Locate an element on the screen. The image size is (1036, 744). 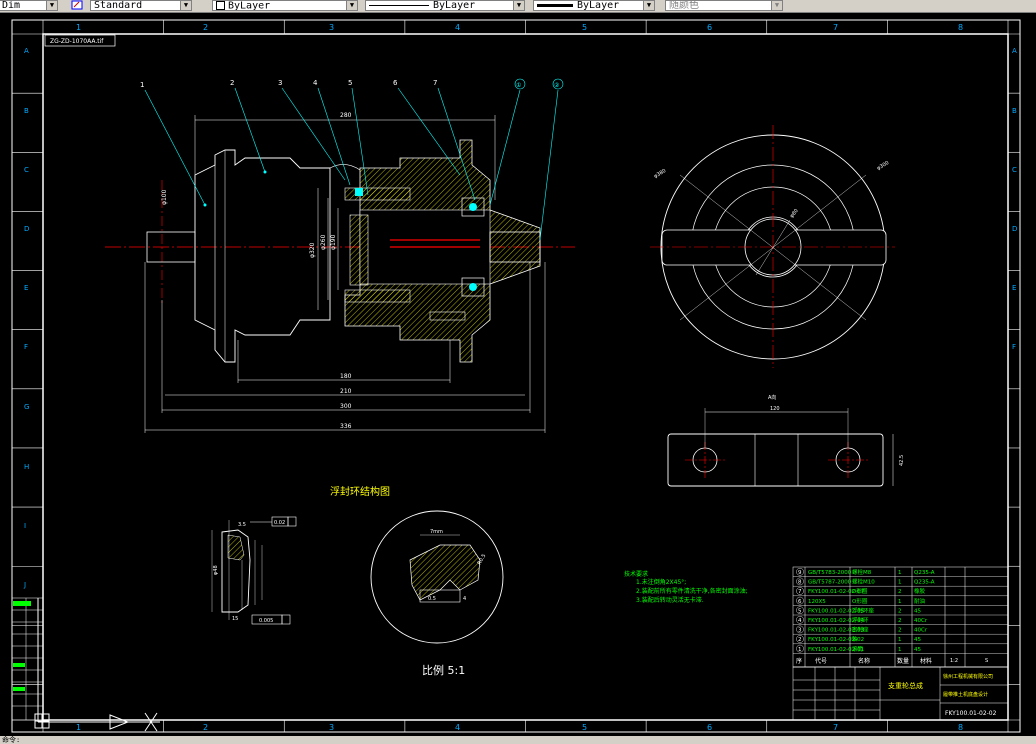
note-item: 1.未注倒角2X45°; is located at coordinates (661, 582).